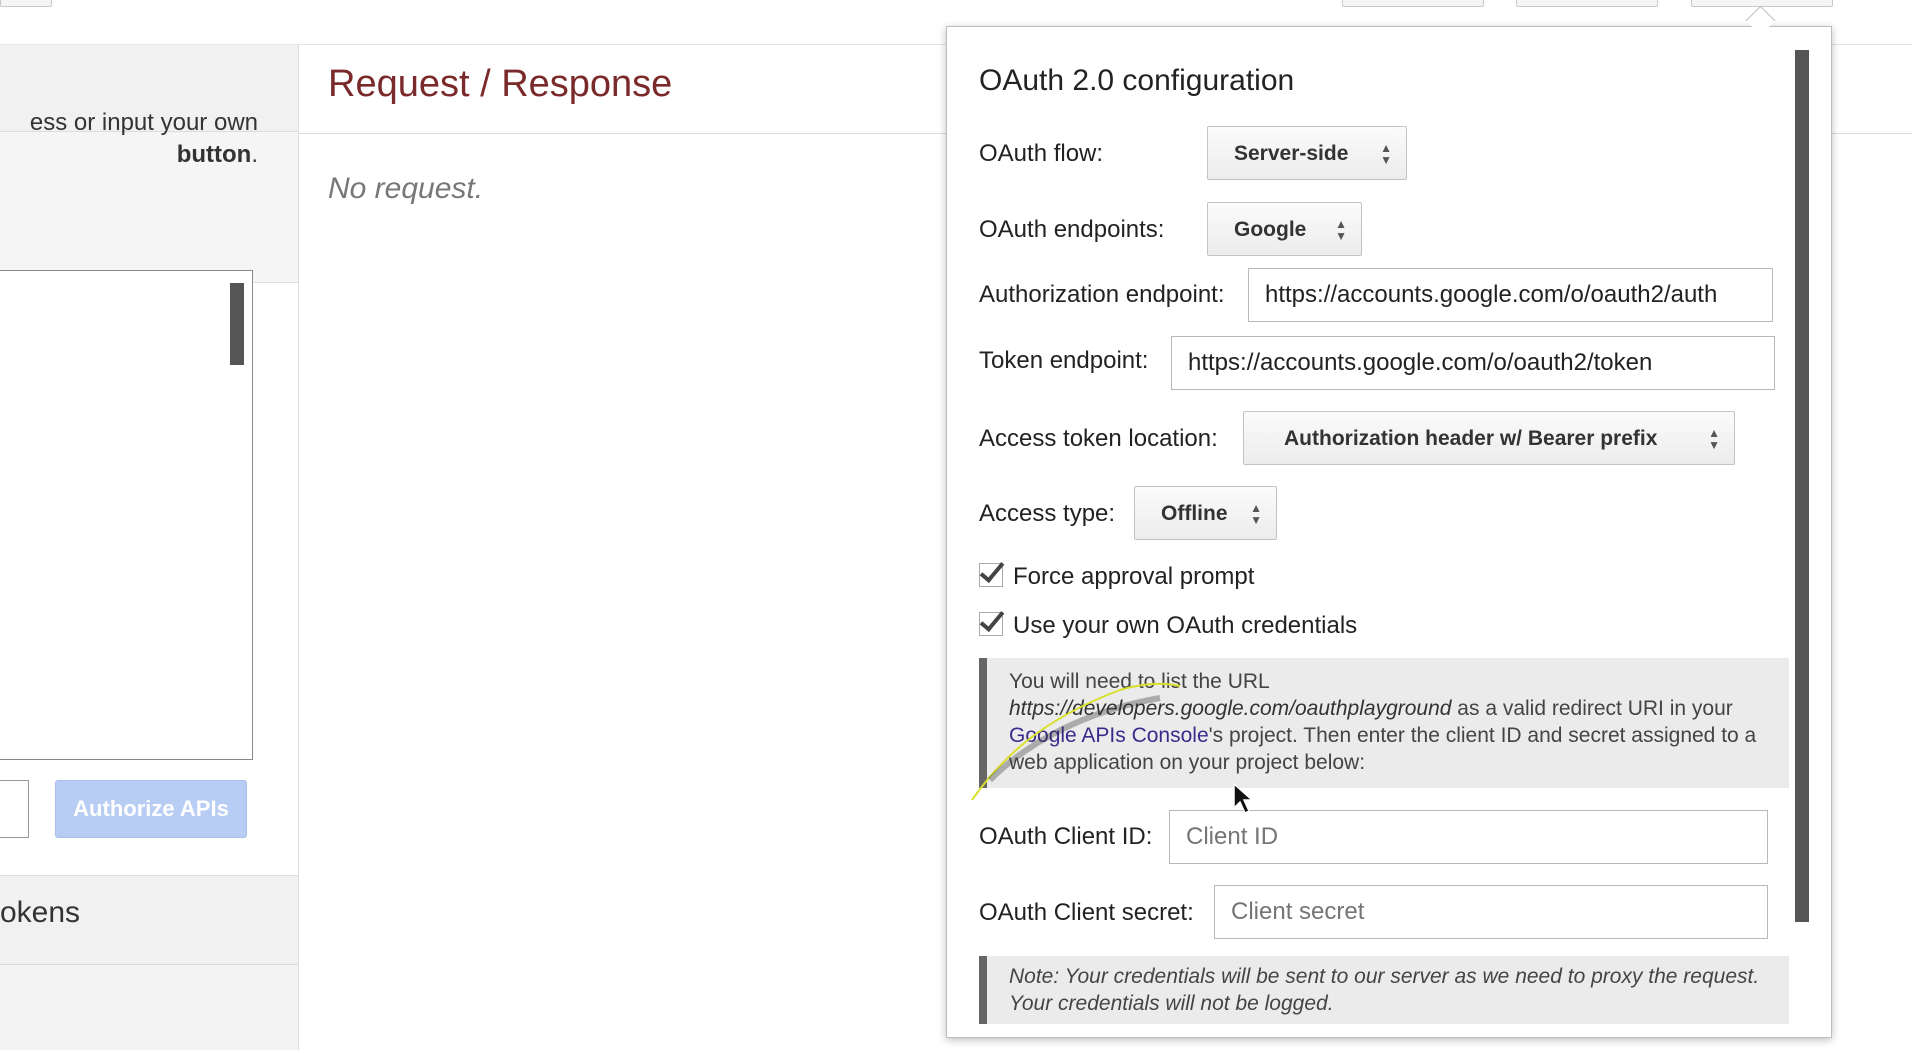 This screenshot has width=1920, height=1053. Describe the element at coordinates (143, 122) in the screenshot. I see `description-line-1: ess or input your own` at that location.